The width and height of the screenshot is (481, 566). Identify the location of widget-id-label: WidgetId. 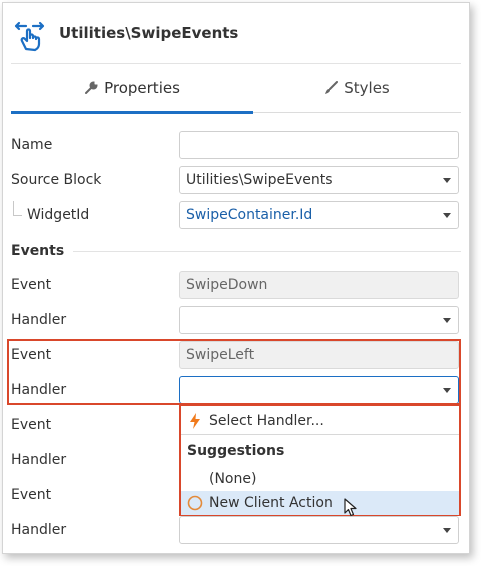
(58, 215).